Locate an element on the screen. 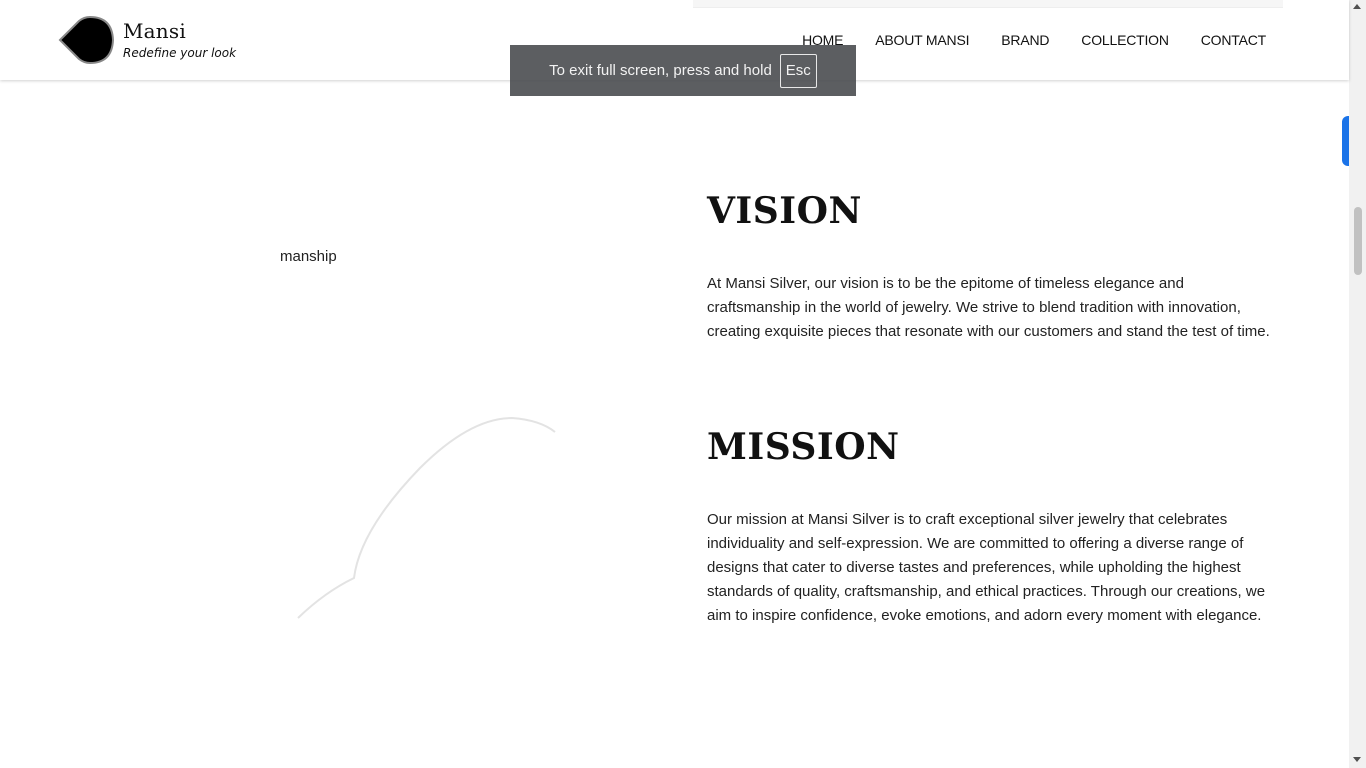 Image resolution: width=1366 pixels, height=768 pixels. scroll-down-icon is located at coordinates (1357, 759).